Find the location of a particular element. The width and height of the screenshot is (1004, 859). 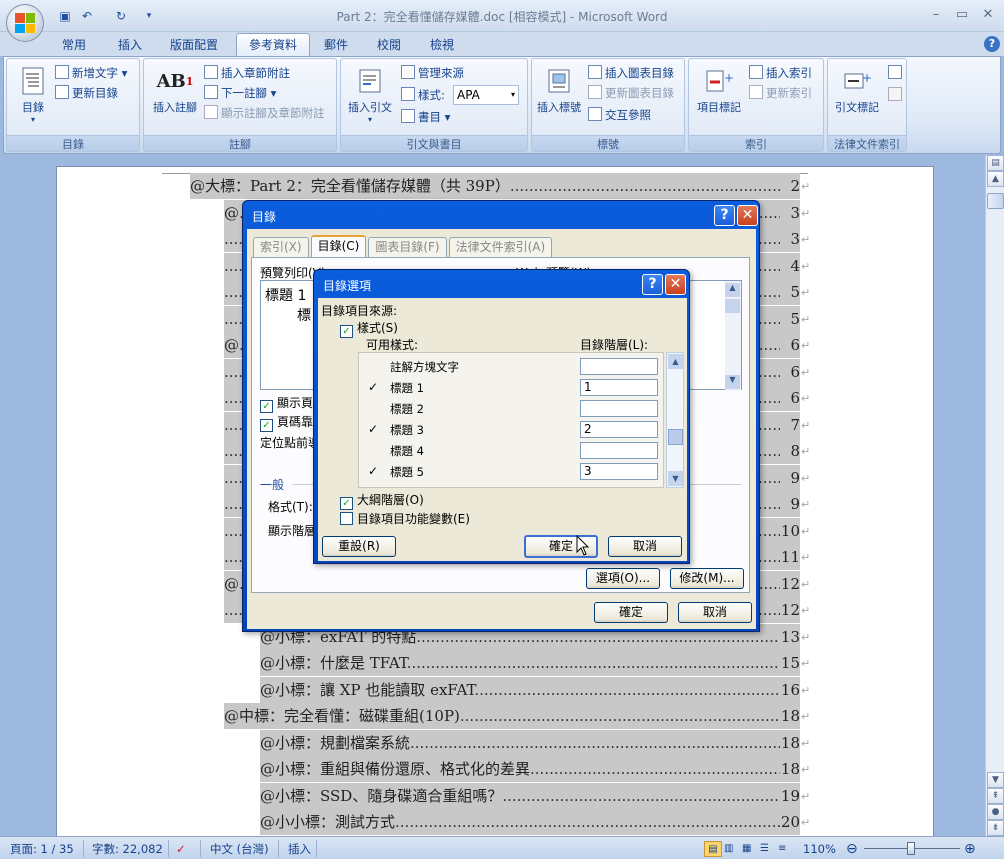

bibliography-button: 書目 ▾ is located at coordinates (425, 117).